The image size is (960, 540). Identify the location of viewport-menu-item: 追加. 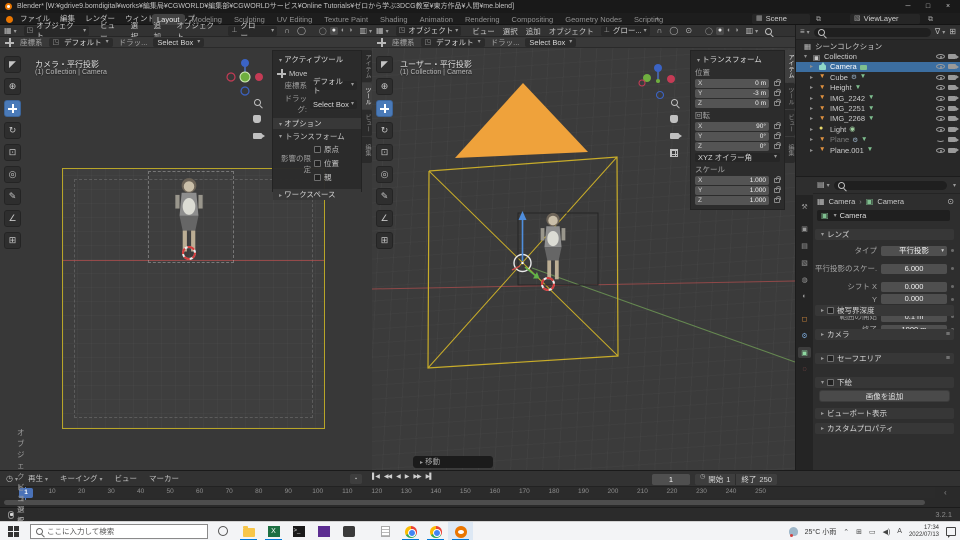
(533, 31).